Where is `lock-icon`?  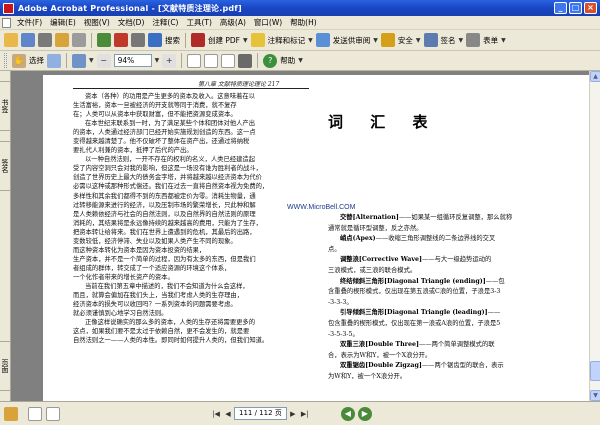
lock-icon is located at coordinates (387, 40).